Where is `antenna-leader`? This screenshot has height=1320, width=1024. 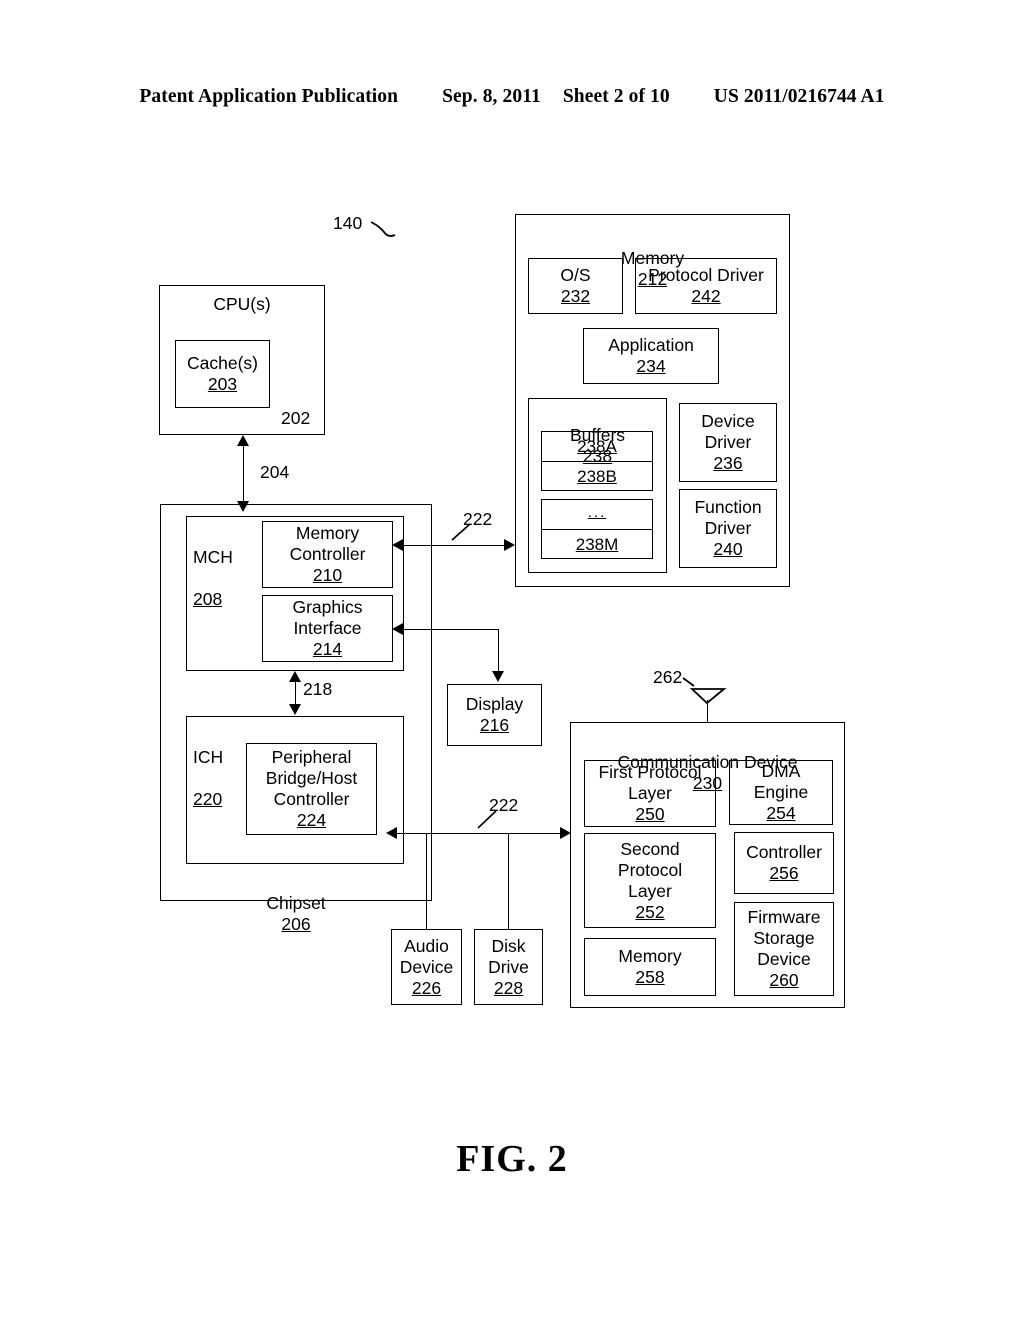
antenna-leader is located at coordinates (688, 682).